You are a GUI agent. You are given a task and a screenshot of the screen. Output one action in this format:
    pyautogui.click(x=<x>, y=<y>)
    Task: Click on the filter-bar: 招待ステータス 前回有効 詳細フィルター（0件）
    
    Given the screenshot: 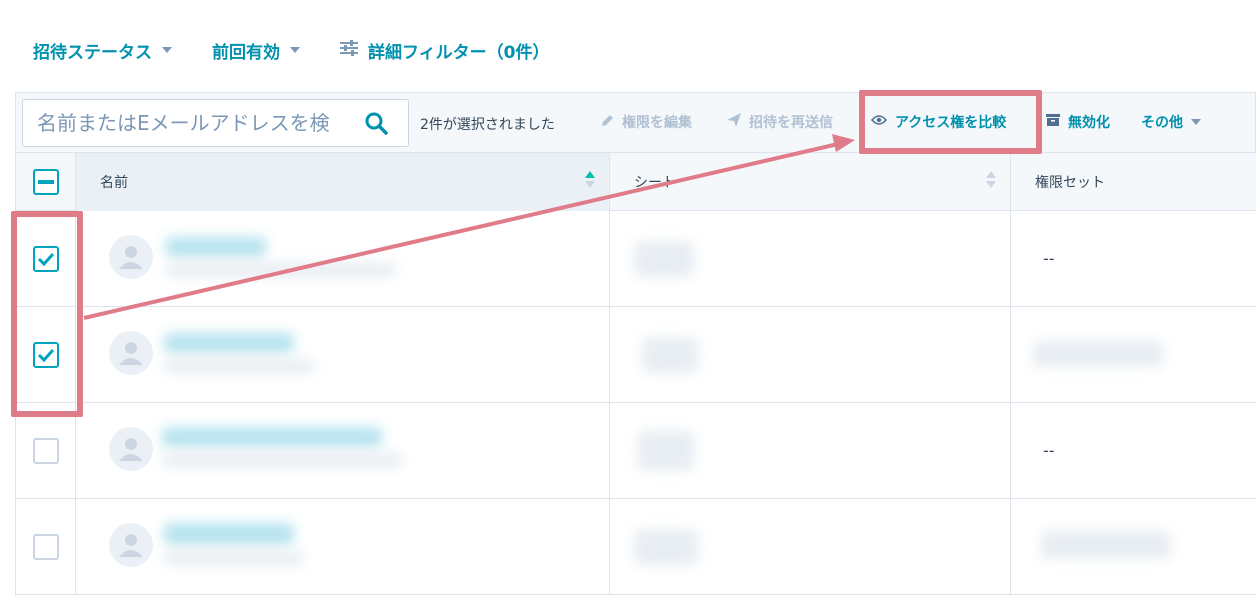 What is the action you would take?
    pyautogui.click(x=291, y=50)
    